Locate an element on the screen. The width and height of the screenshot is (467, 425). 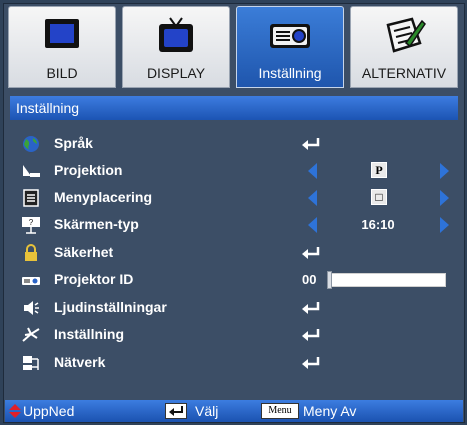
section-title: Inställning is located at coordinates (234, 108).